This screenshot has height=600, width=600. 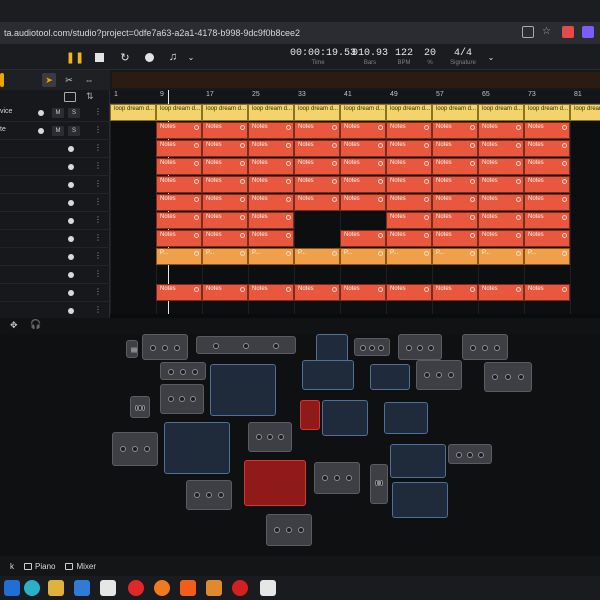 What do you see at coordinates (173, 57) in the screenshot?
I see `metronome-button: ♫` at bounding box center [173, 57].